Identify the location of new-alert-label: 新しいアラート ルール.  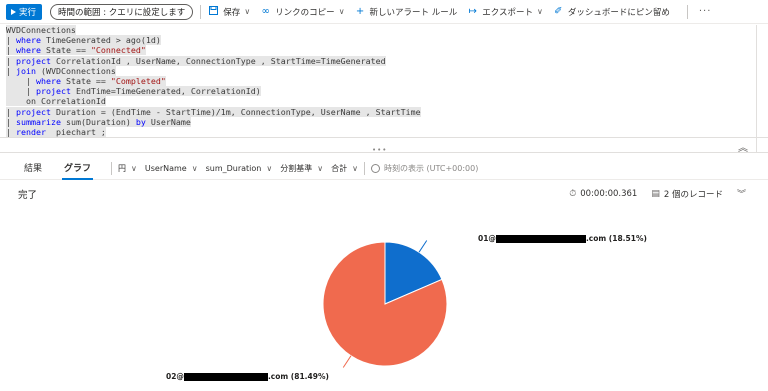
(413, 12).